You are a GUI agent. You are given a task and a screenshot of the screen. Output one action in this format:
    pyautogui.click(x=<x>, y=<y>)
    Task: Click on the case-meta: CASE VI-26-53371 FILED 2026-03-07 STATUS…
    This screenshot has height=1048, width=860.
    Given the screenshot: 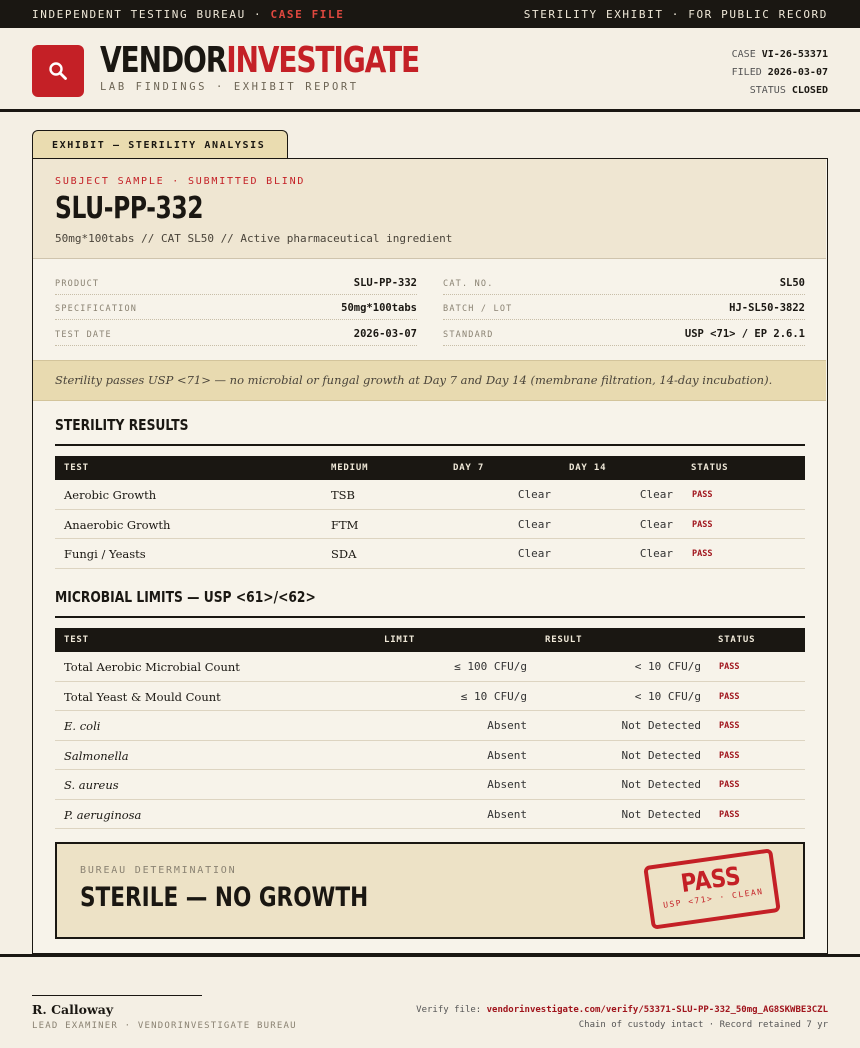 What is the action you would take?
    pyautogui.click(x=780, y=73)
    